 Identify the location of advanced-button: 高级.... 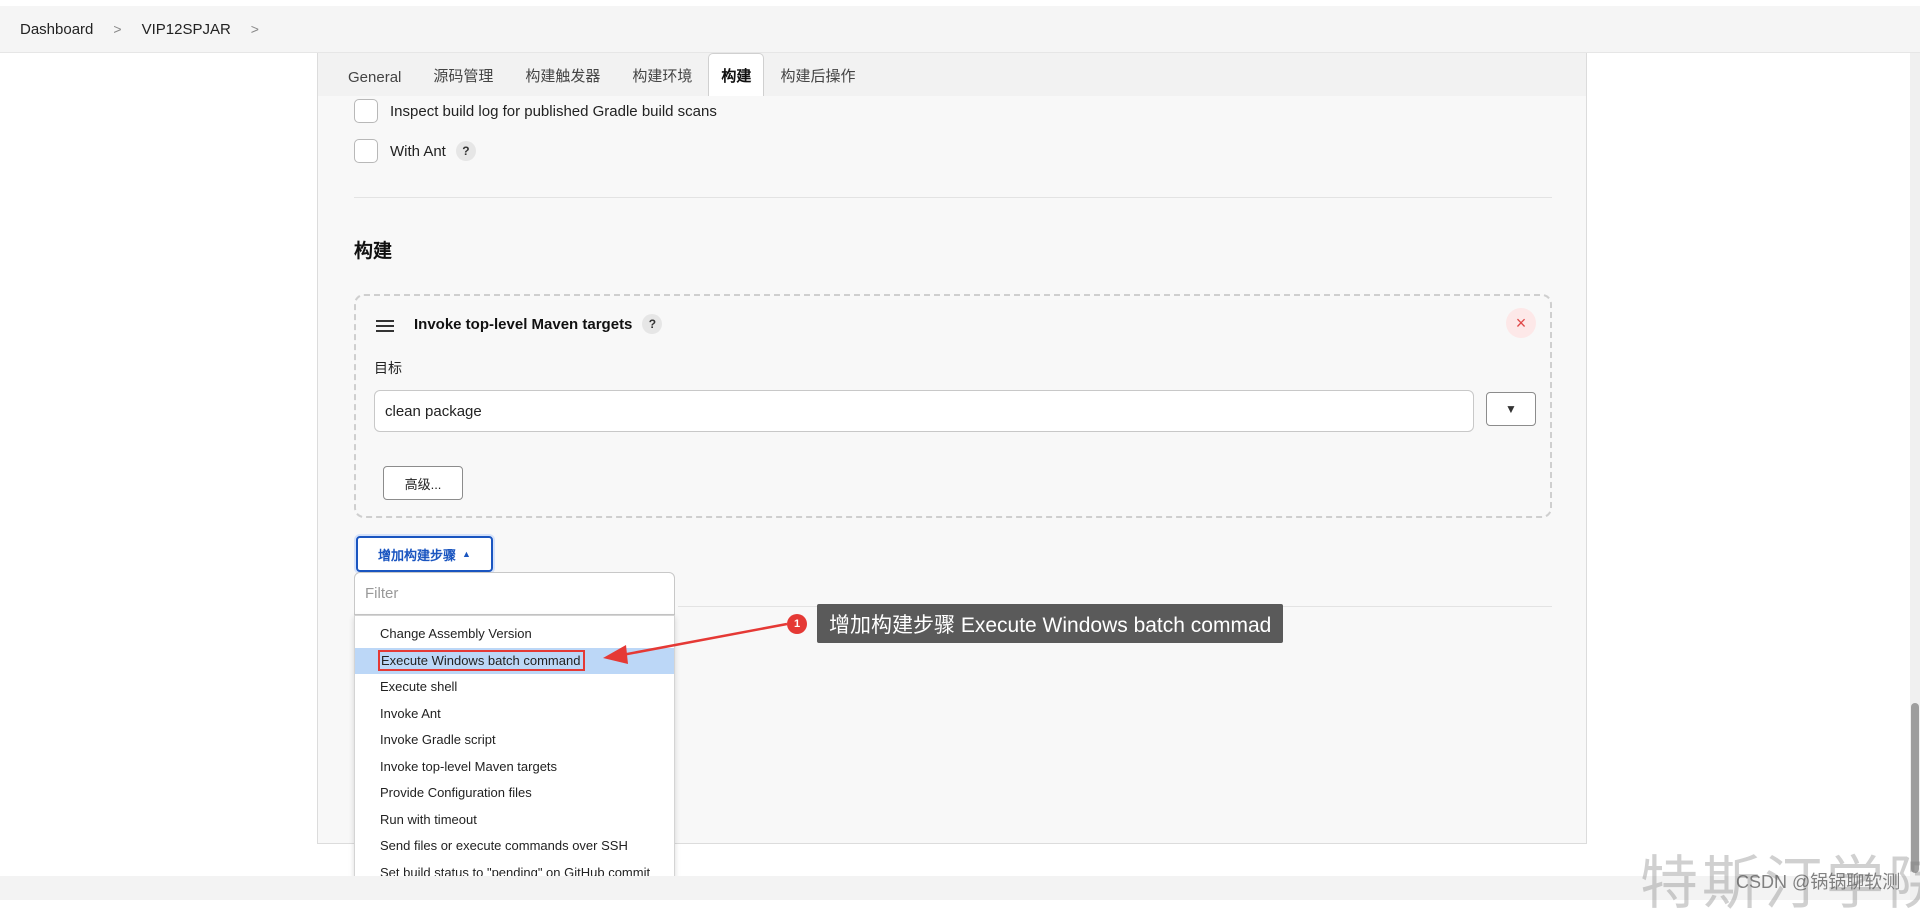
(423, 483).